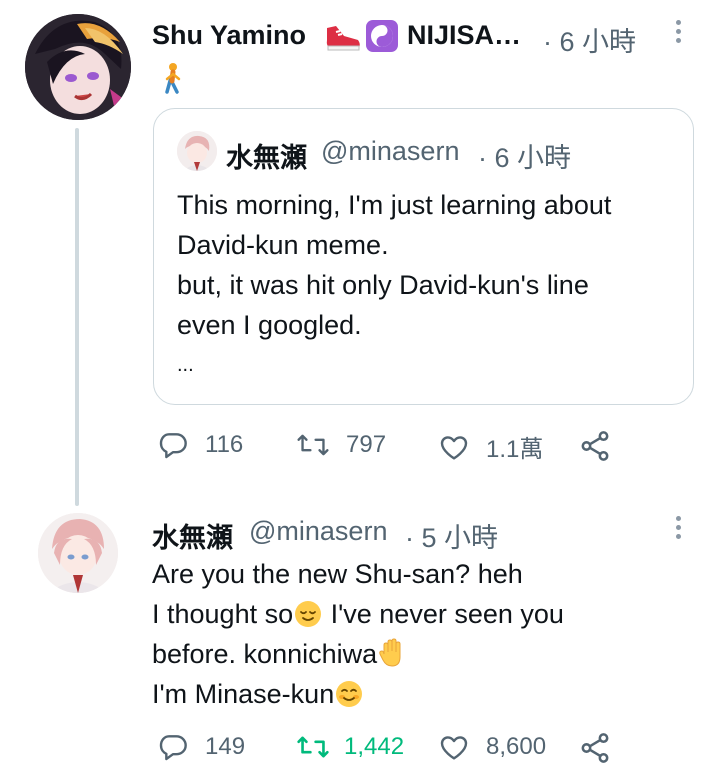  I want to click on quote-line: but, it was hit only David-kun's line, so click(383, 285).